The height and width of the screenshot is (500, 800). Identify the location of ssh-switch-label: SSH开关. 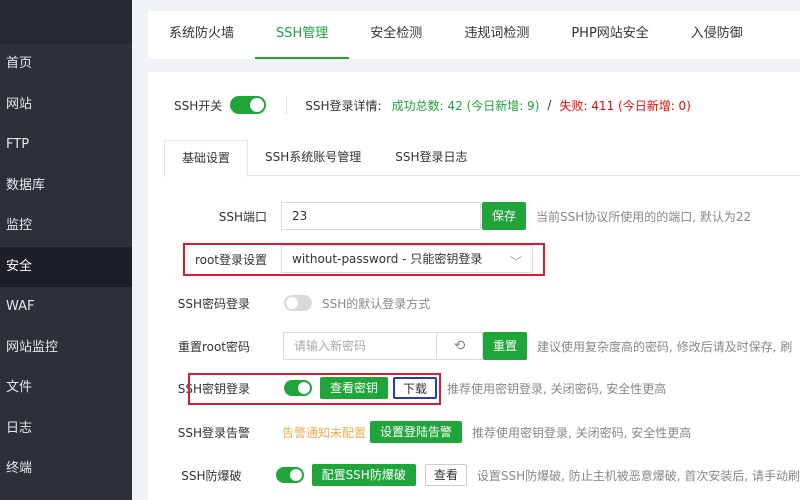
(198, 105).